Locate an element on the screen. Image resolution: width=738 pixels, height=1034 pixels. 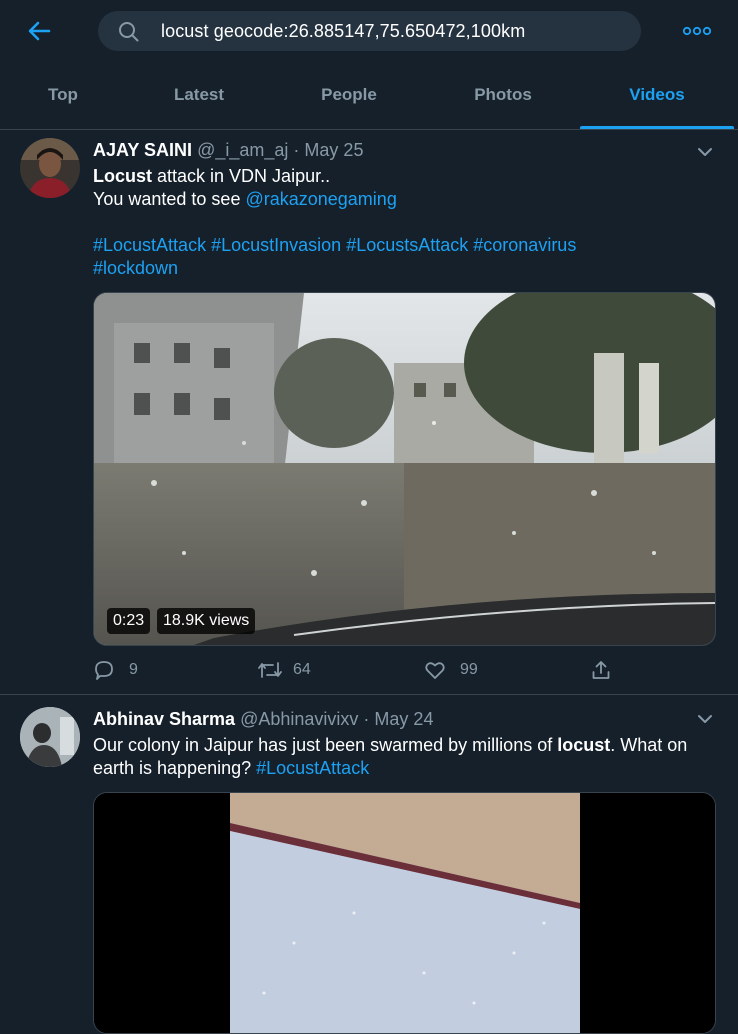
hashtag-link: #LocustInvasion is located at coordinates (276, 245).